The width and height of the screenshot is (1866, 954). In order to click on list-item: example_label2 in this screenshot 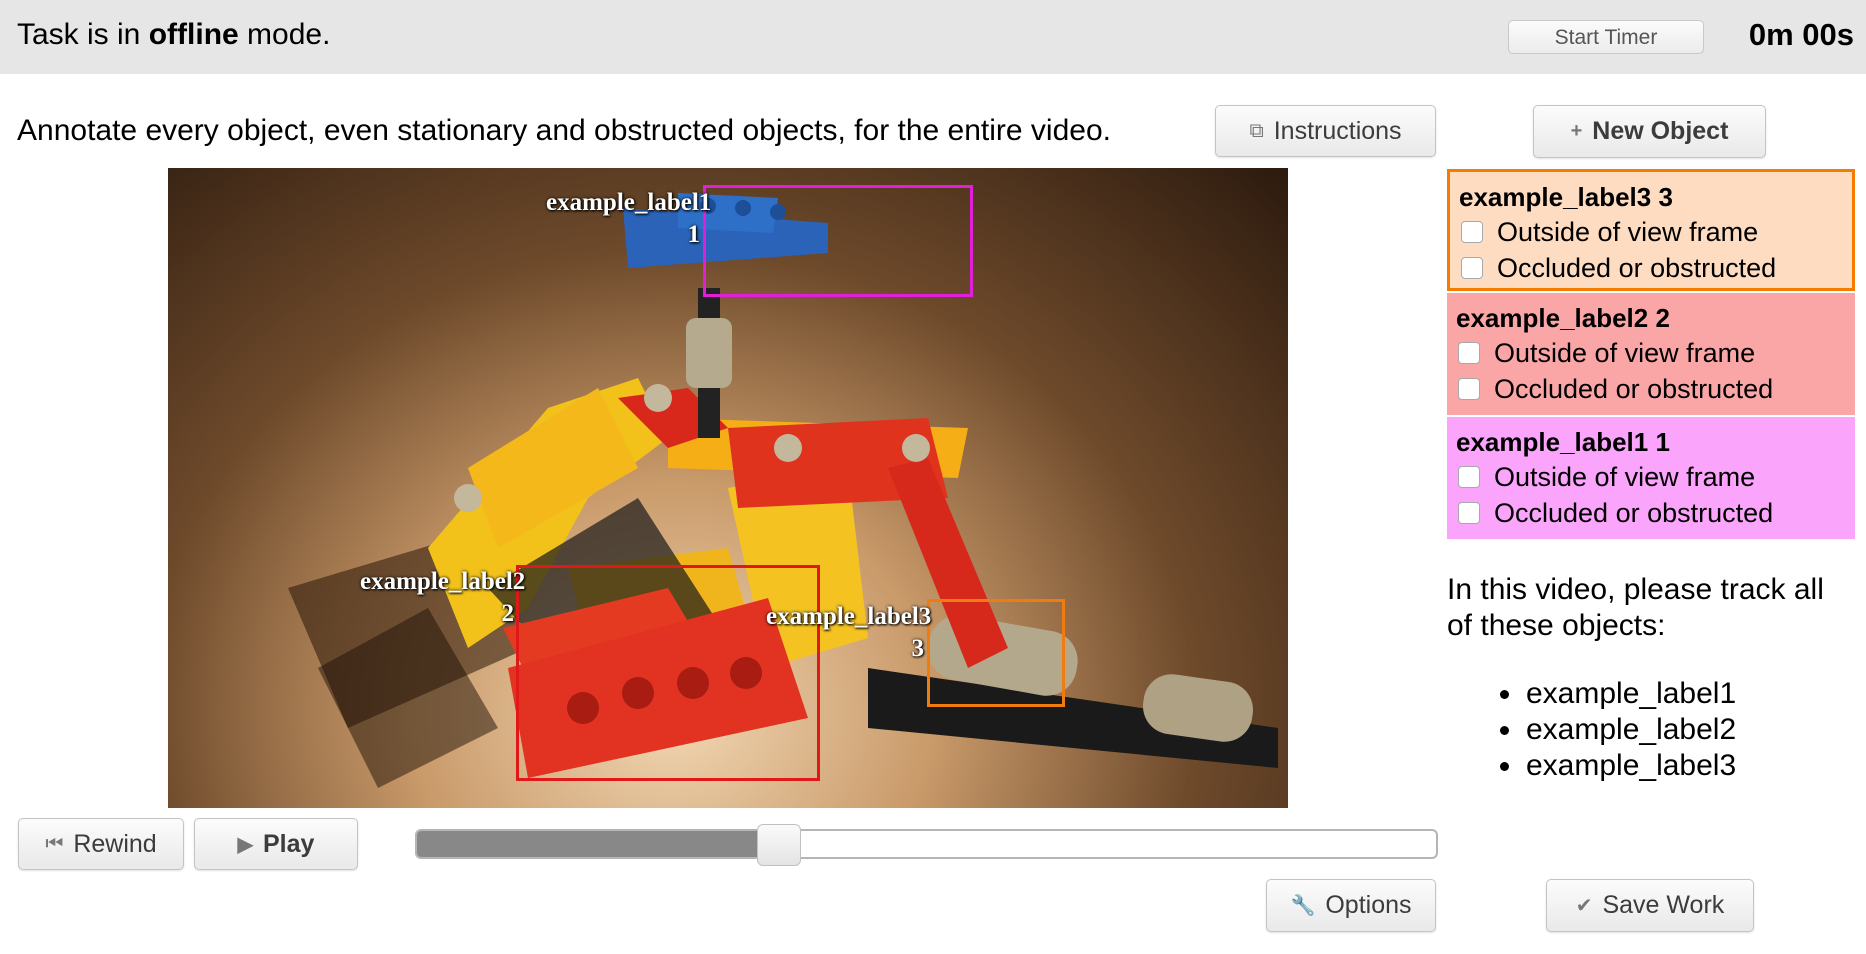, I will do `click(1618, 729)`.